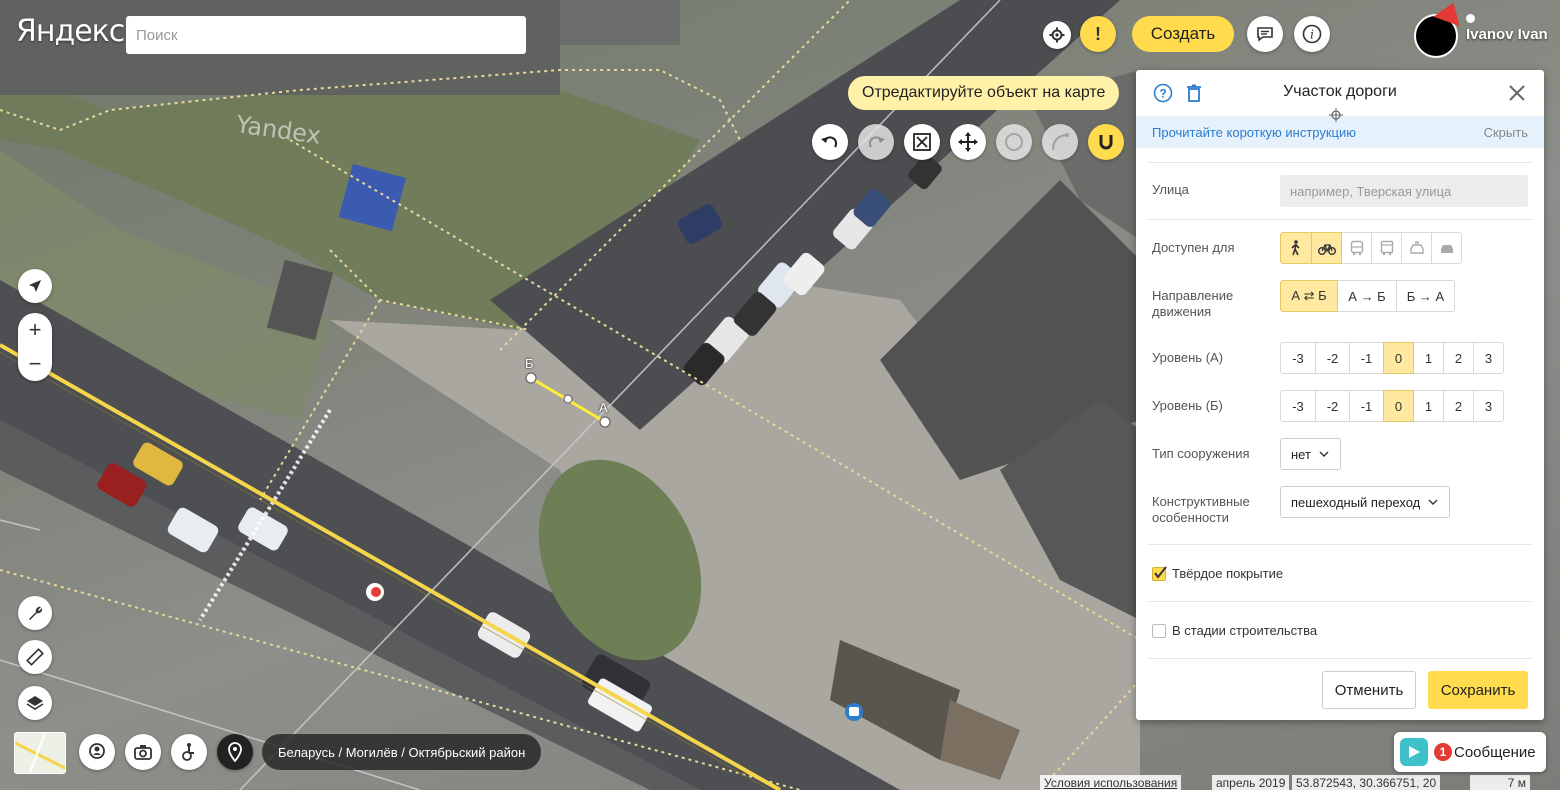 This screenshot has height=790, width=1560. Describe the element at coordinates (1369, 690) in the screenshot. I see `cancel-button: Отменить` at that location.